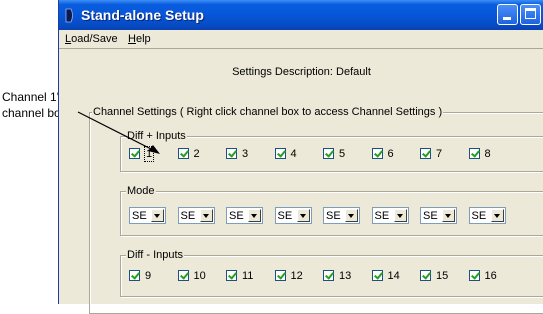  I want to click on menu-help-accel: H, so click(132, 39).